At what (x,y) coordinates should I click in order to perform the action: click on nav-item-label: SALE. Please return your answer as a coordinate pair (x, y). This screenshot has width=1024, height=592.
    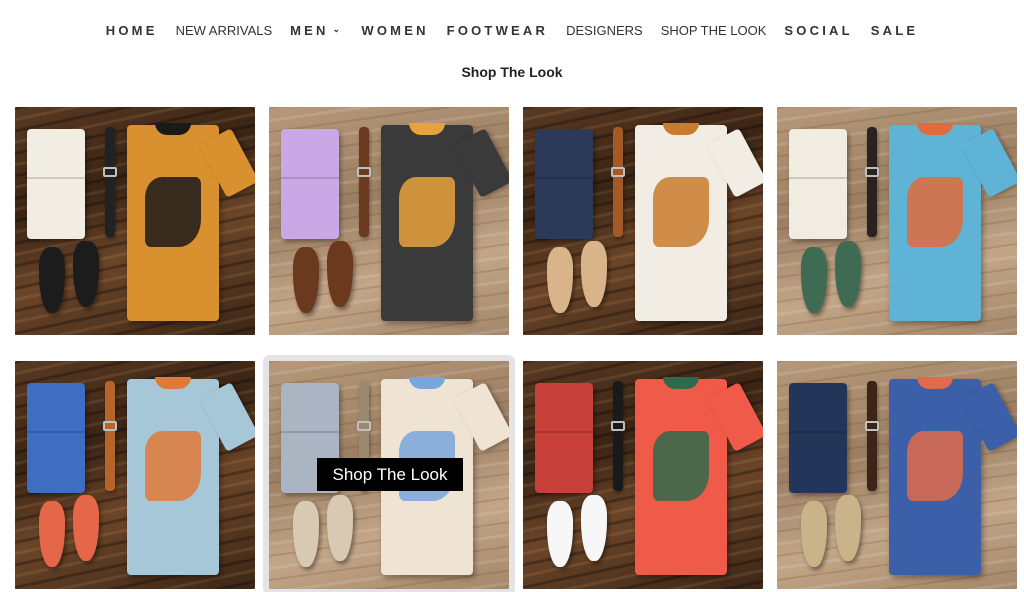
    Looking at the image, I should click on (894, 30).